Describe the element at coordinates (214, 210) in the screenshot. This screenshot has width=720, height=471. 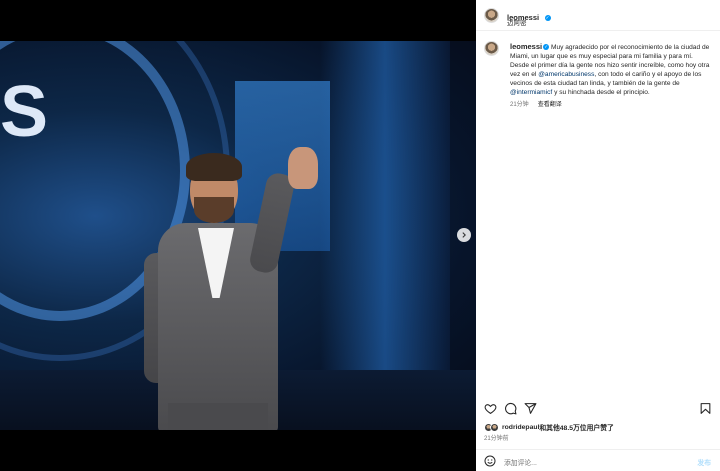
I see `person-beard` at that location.